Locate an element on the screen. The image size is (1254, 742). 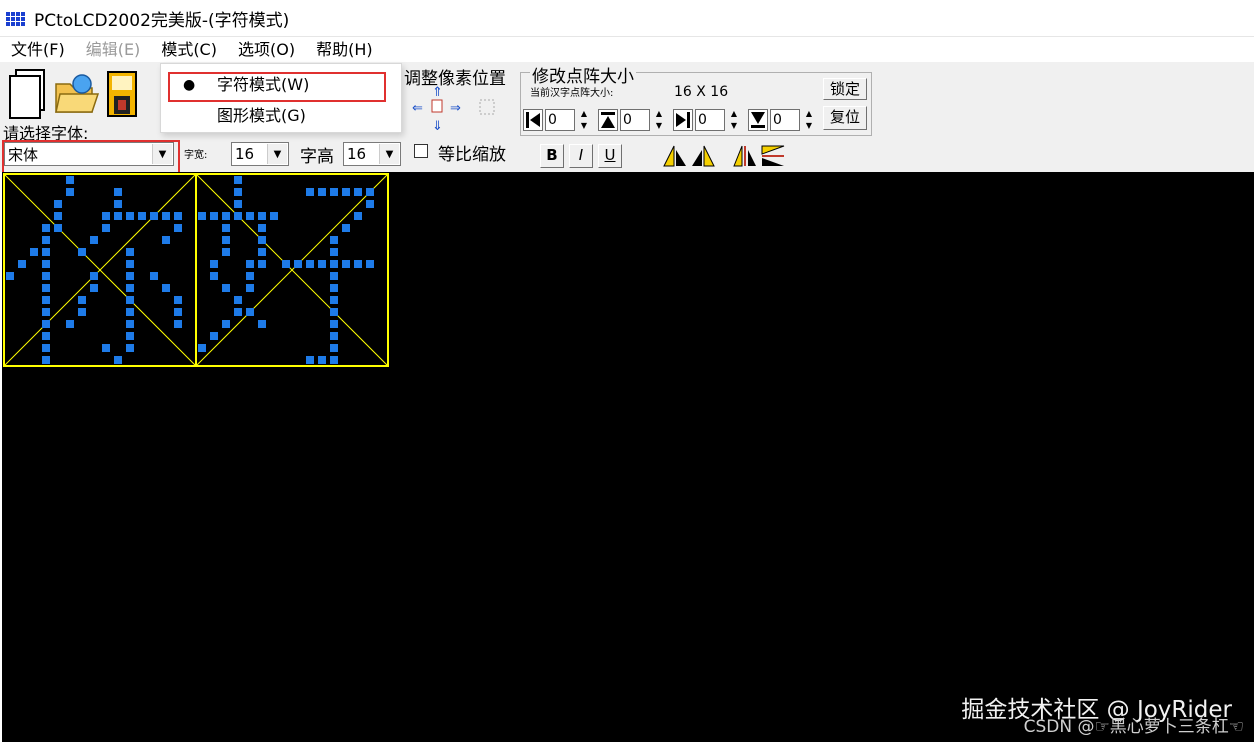
spinner-right: 0 ▲ ▼ is located at coordinates (707, 120).